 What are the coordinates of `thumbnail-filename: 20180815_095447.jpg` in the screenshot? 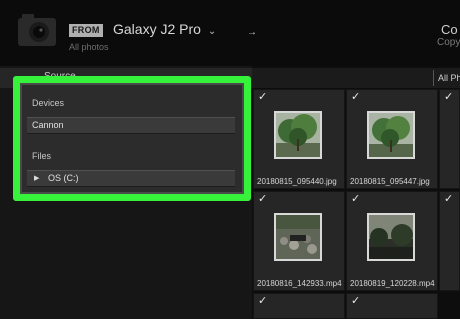 It's located at (390, 181).